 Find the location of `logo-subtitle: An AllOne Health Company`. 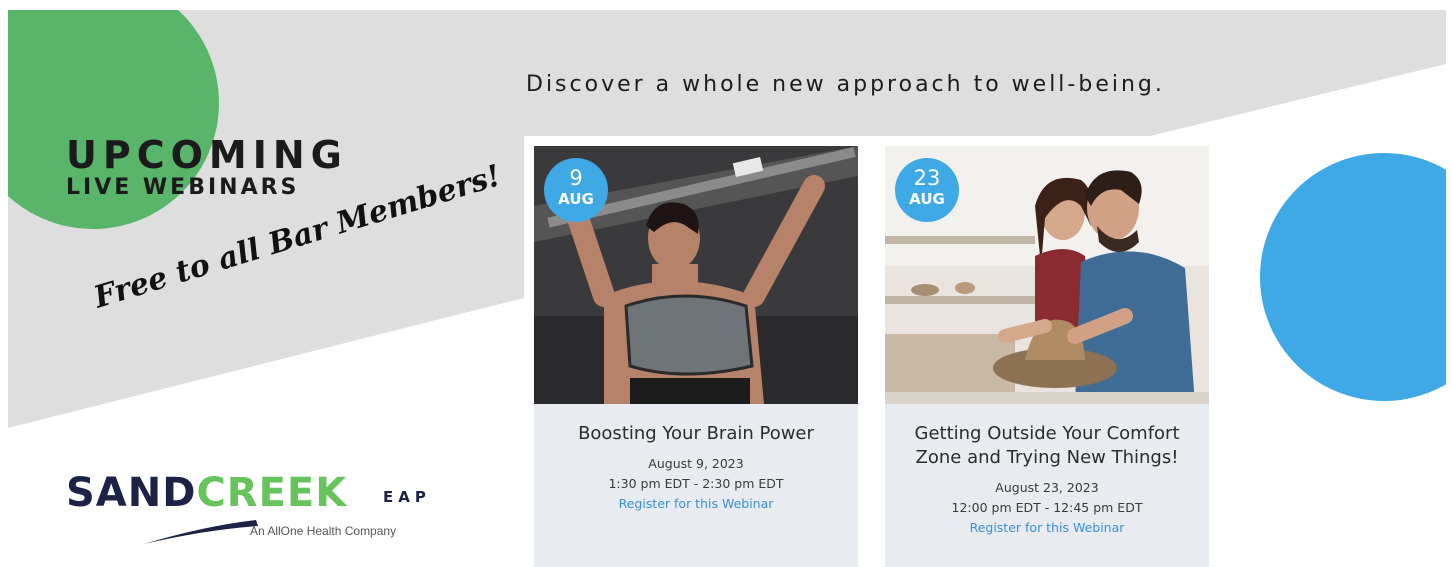

logo-subtitle: An AllOne Health Company is located at coordinates (323, 531).